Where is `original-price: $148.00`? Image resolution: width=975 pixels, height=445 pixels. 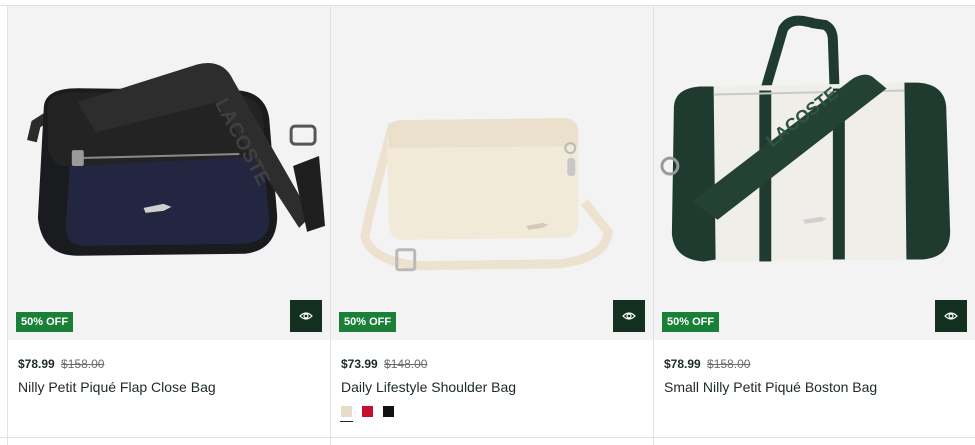 original-price: $148.00 is located at coordinates (406, 364).